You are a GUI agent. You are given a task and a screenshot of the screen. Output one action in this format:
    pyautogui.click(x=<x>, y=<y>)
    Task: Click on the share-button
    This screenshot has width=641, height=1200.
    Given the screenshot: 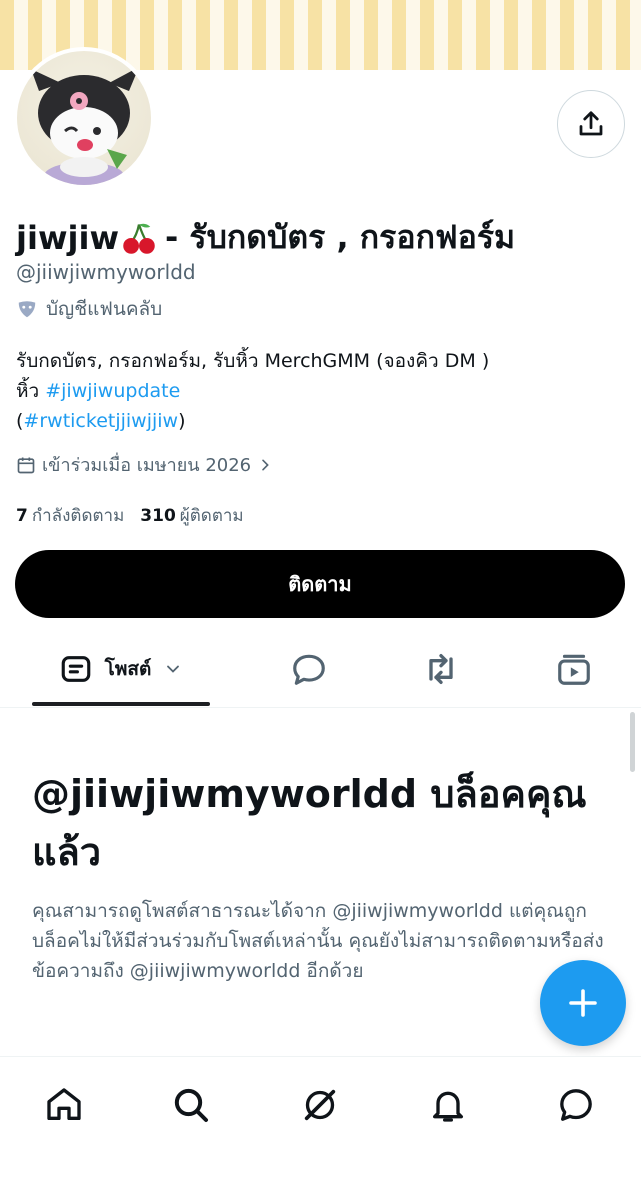 What is the action you would take?
    pyautogui.click(x=591, y=124)
    